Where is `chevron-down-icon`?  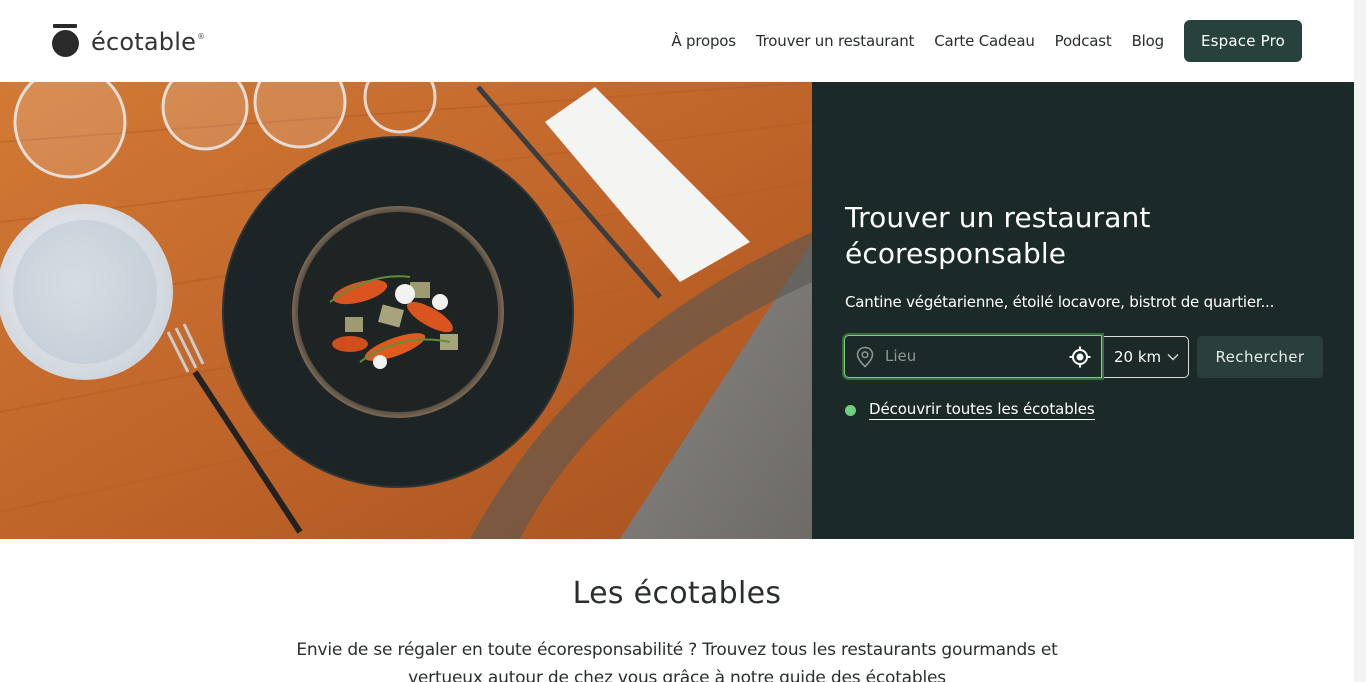 chevron-down-icon is located at coordinates (1173, 357).